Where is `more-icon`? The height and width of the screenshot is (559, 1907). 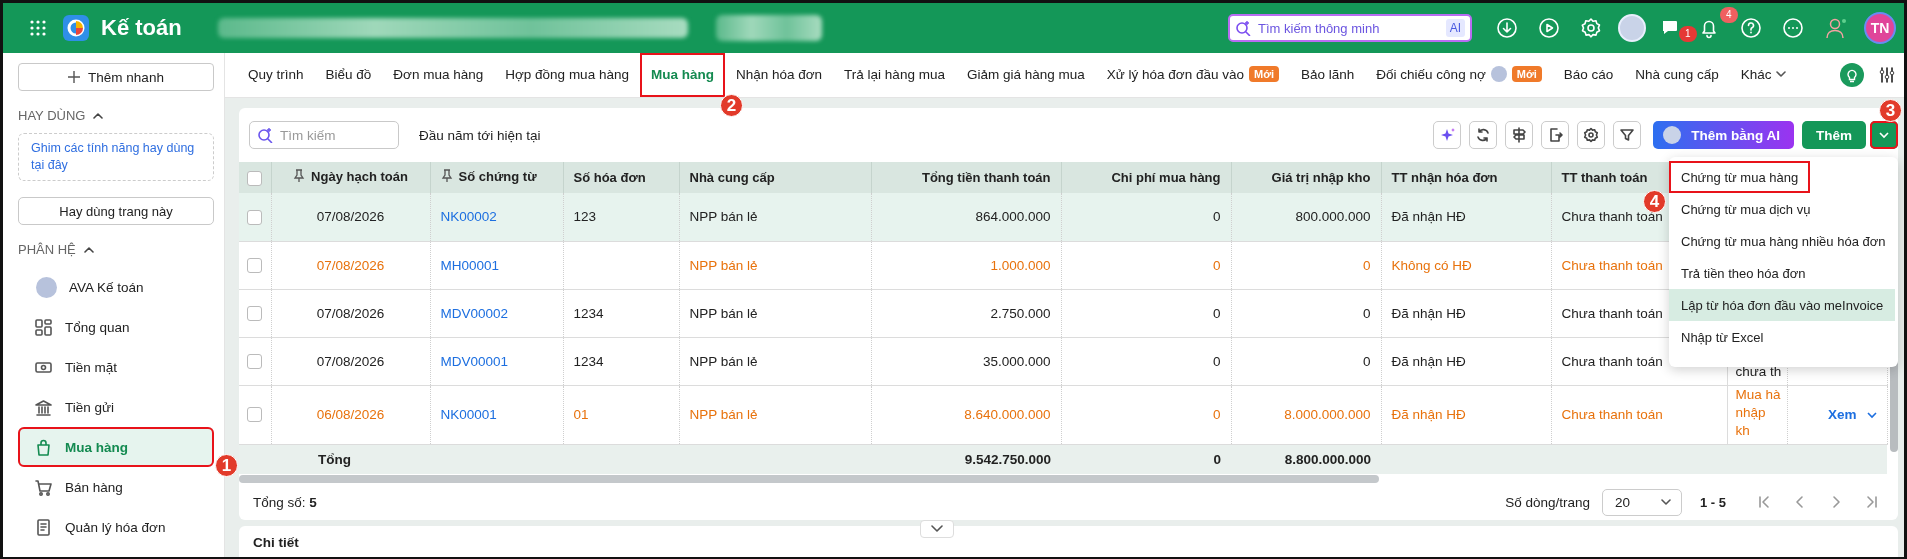
more-icon is located at coordinates (1793, 28).